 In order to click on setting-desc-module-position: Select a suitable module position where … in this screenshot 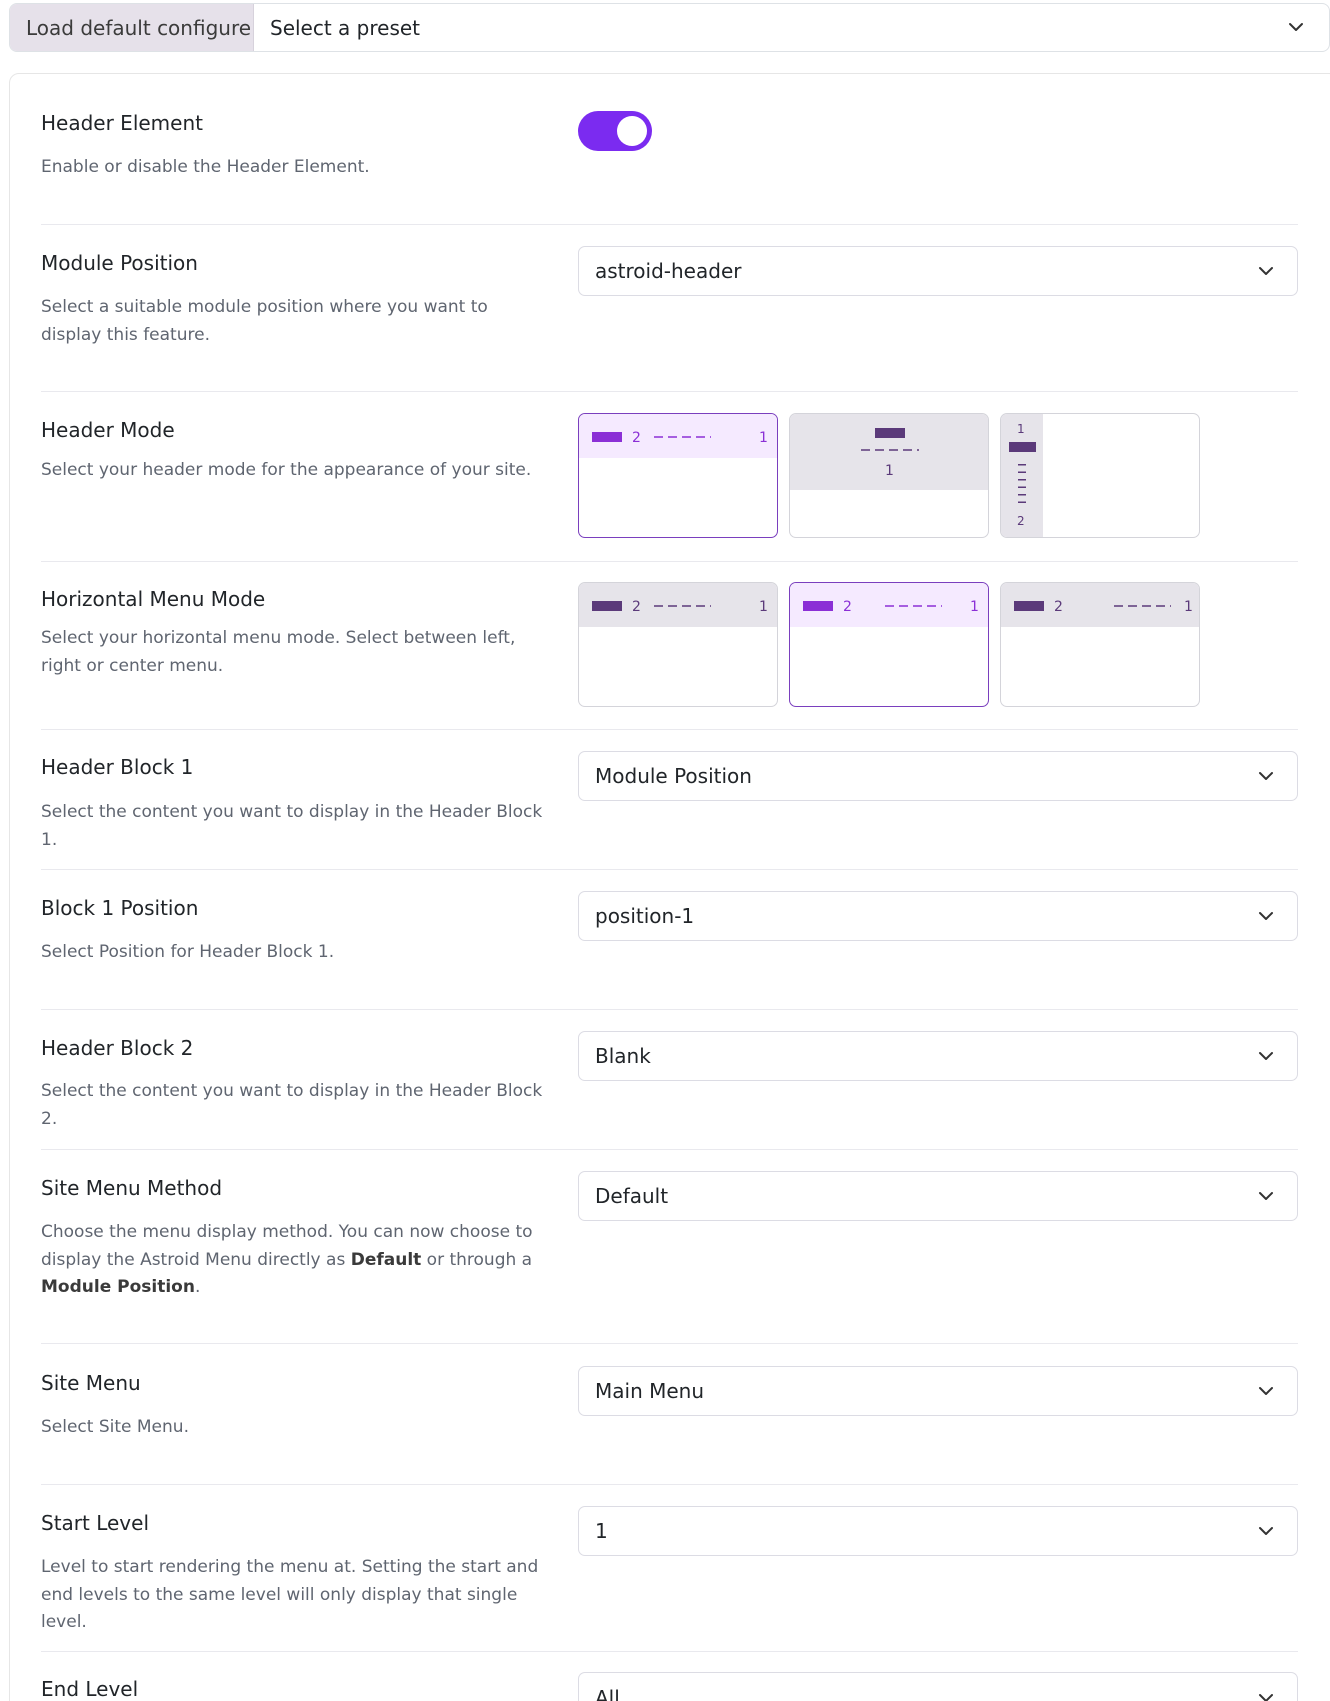, I will do `click(264, 321)`.